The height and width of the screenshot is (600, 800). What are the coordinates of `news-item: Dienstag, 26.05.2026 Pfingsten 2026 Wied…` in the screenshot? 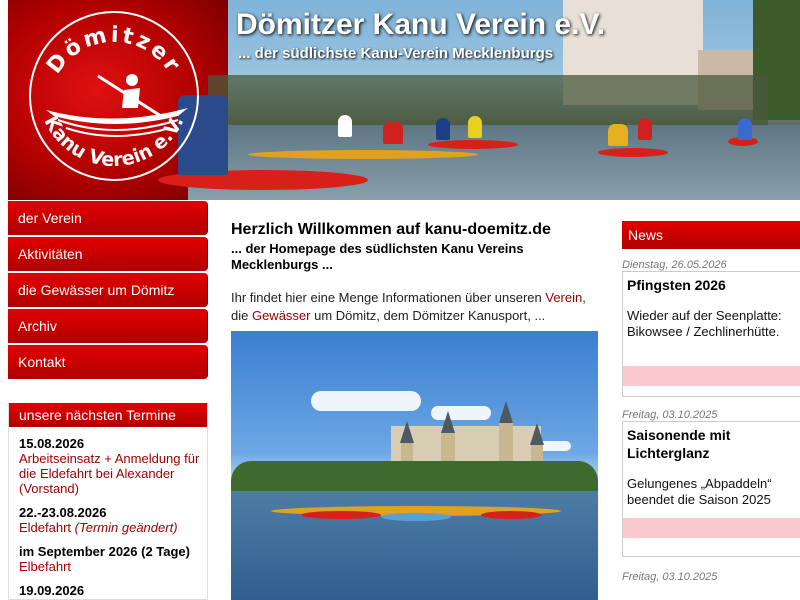 It's located at (711, 328).